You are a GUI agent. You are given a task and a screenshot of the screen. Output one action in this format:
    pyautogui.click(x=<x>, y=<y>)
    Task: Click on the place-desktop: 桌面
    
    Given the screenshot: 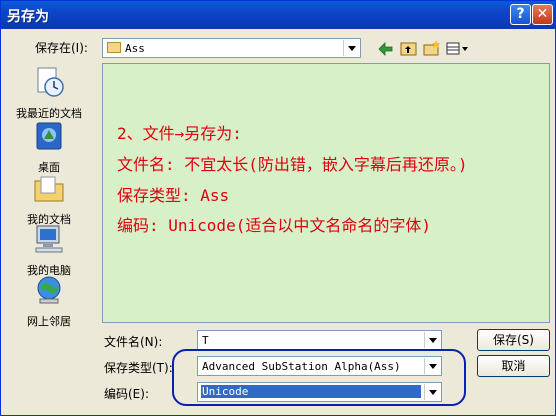 What is the action you would take?
    pyautogui.click(x=49, y=147)
    